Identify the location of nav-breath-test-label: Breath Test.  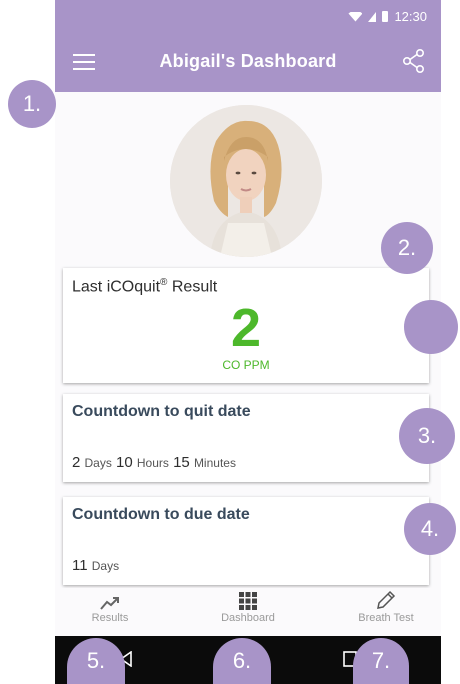
(386, 618).